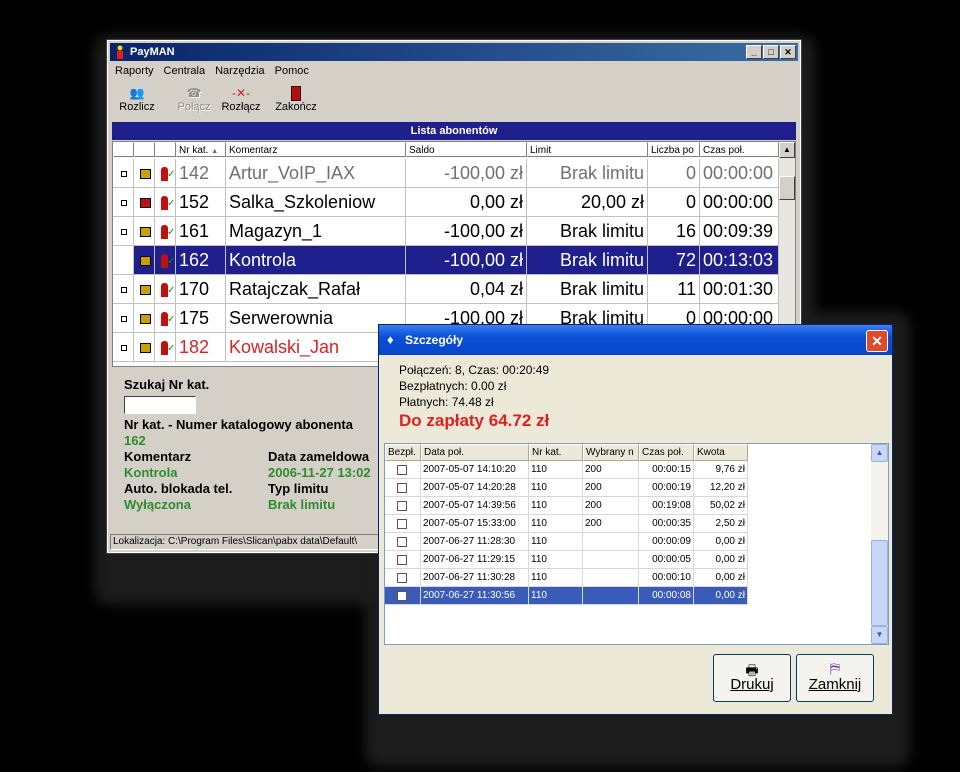 The height and width of the screenshot is (772, 960). Describe the element at coordinates (144, 149) in the screenshot. I see `col-header-blank2` at that location.